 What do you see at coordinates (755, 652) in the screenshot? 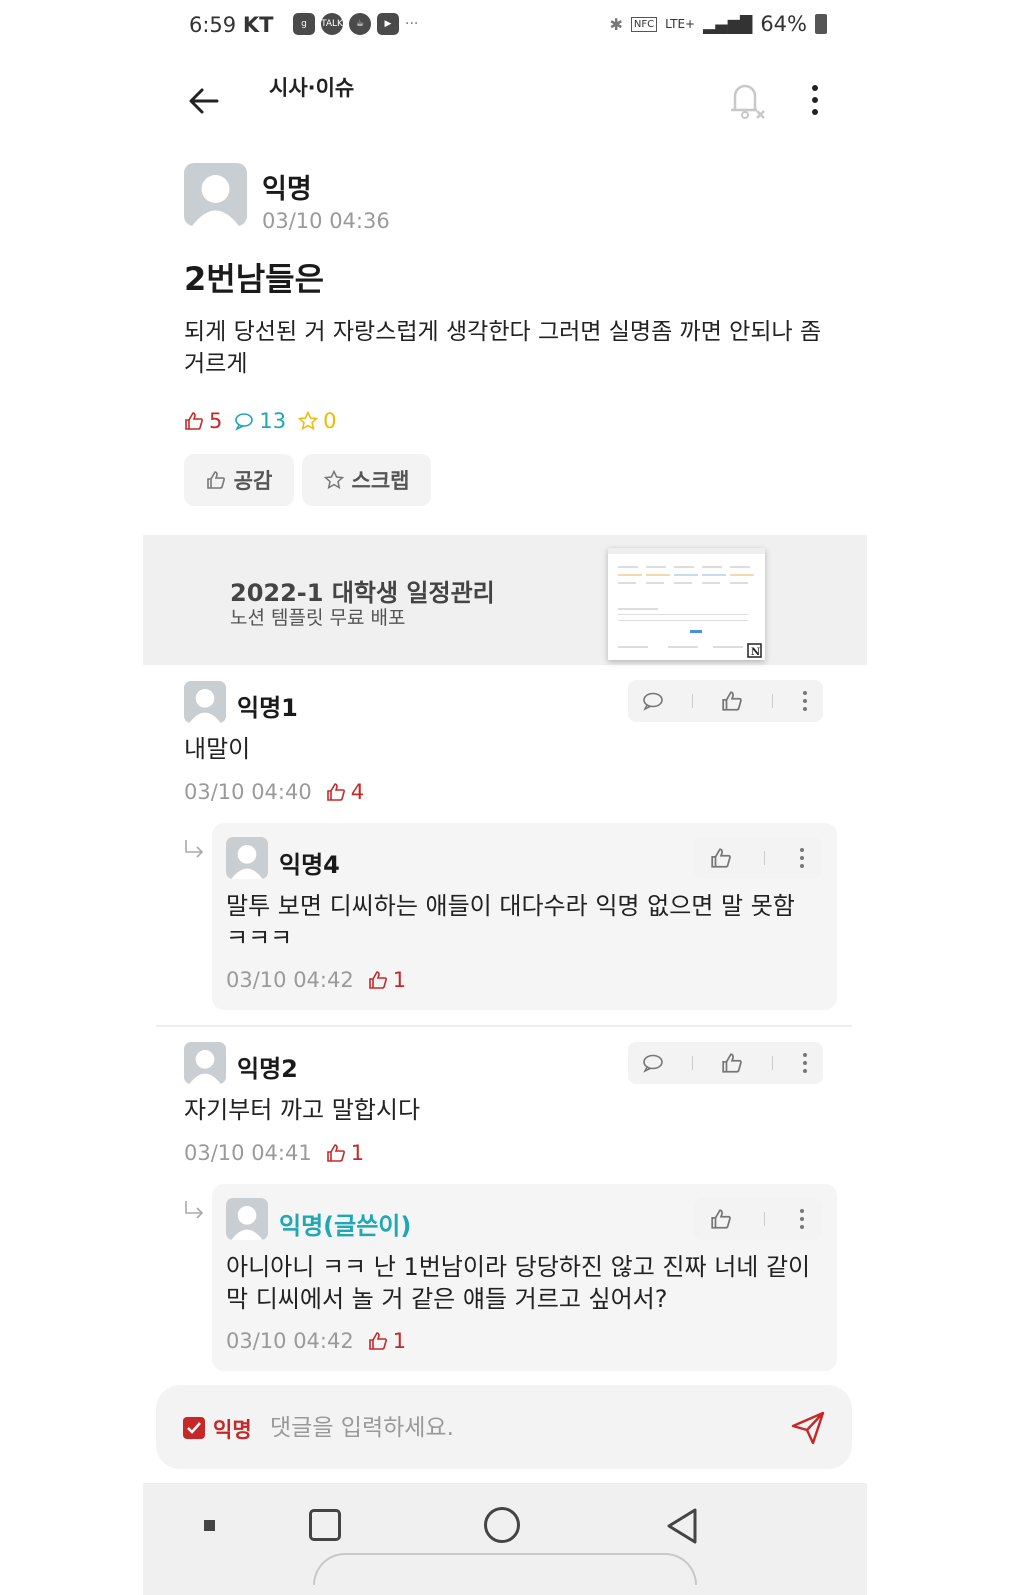
I see `svg-text: N` at bounding box center [755, 652].